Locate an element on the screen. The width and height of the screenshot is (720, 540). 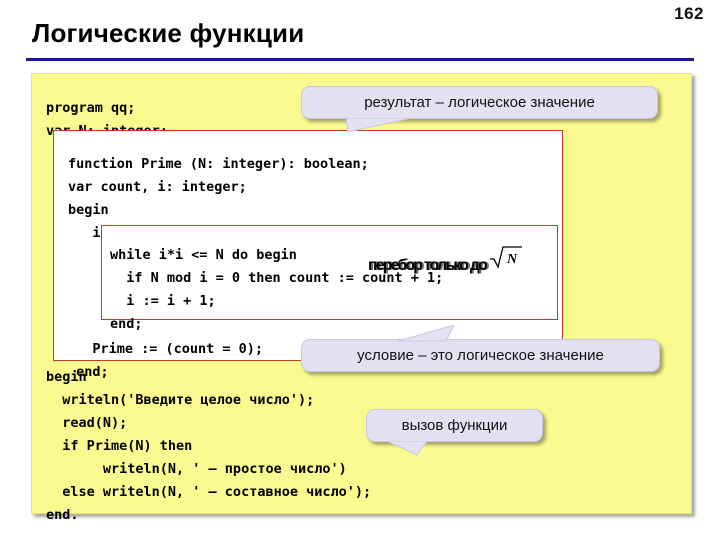
callout-condition-tail is located at coordinates (428, 333).